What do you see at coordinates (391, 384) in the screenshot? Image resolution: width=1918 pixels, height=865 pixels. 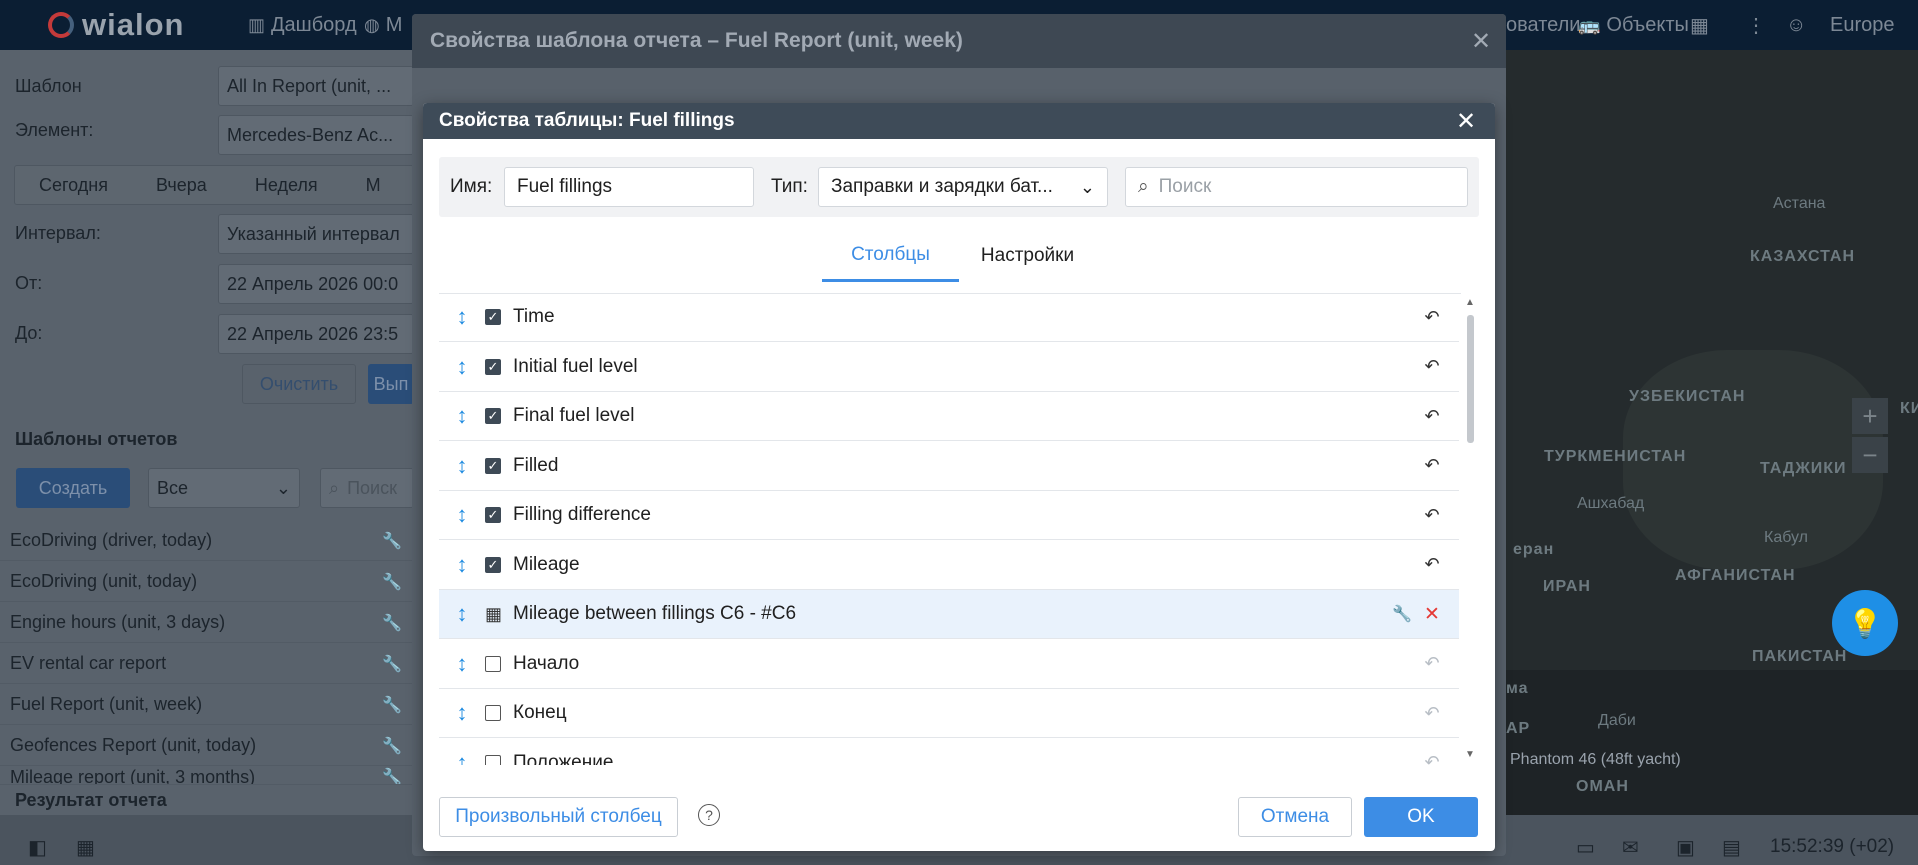 I see `run-button: Вып` at bounding box center [391, 384].